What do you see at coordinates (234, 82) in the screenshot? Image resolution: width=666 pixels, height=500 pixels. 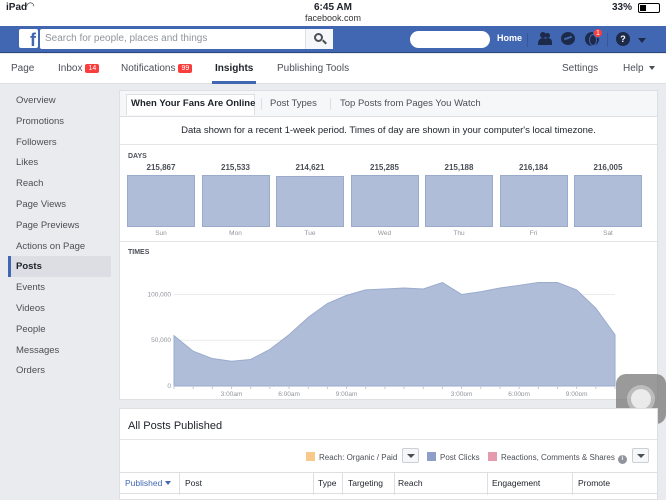 I see `active-tab-indicator` at bounding box center [234, 82].